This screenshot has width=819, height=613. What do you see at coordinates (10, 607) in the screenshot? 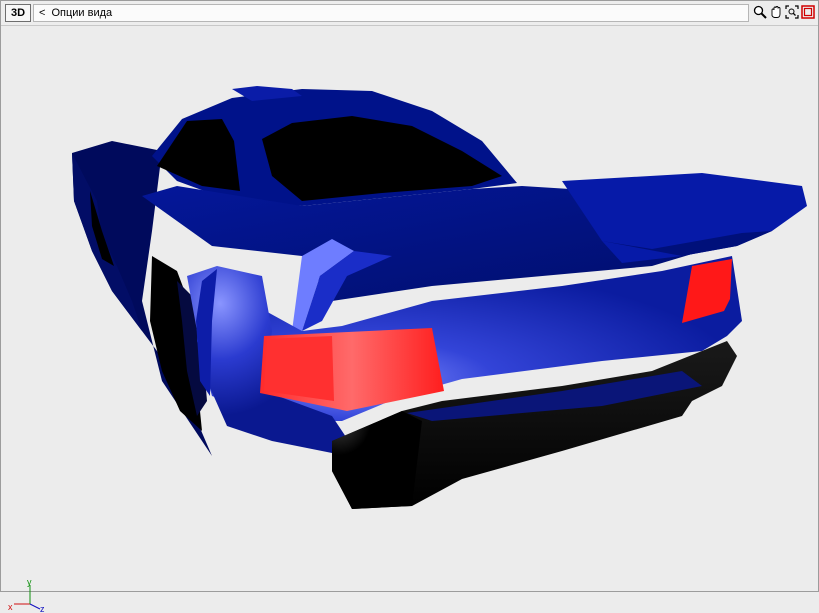
I see `axis-x-label: x` at bounding box center [10, 607].